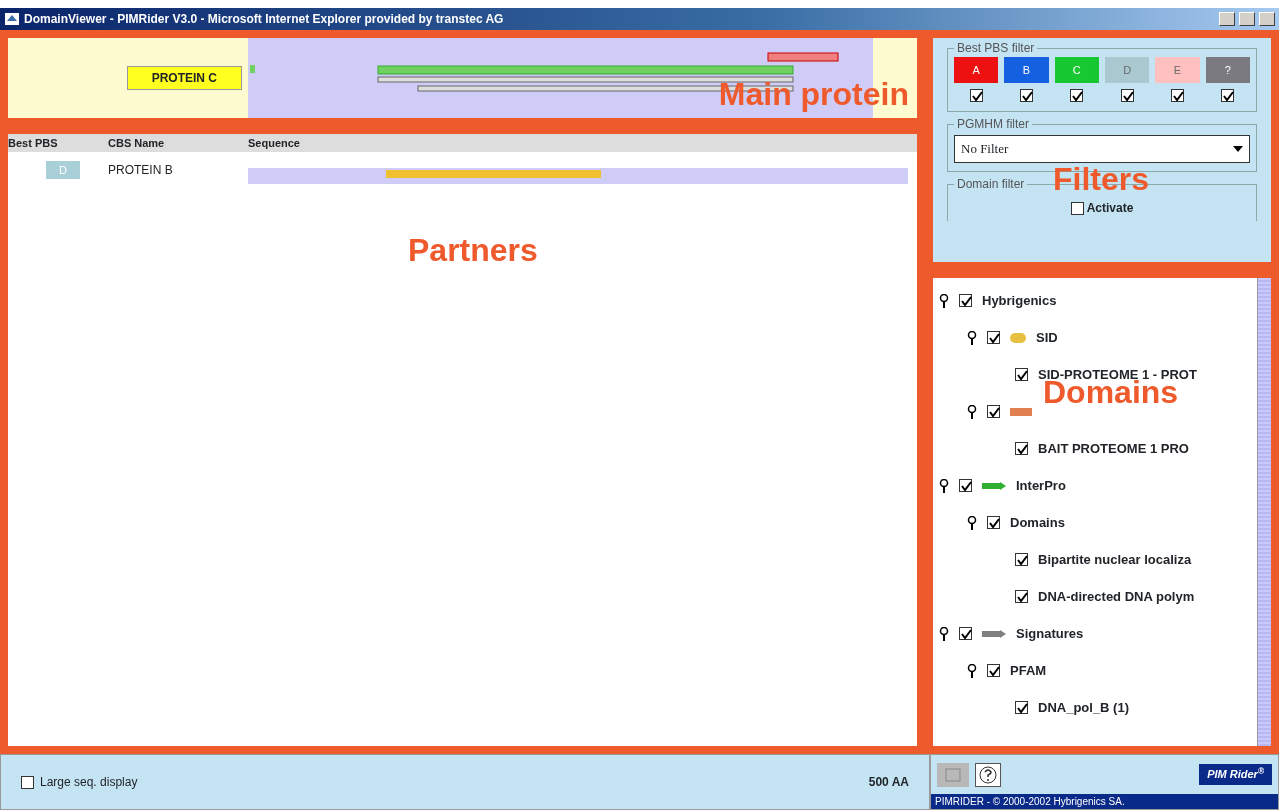 The height and width of the screenshot is (810, 1279). What do you see at coordinates (1227, 70) in the screenshot?
I see `grade-button: ?` at bounding box center [1227, 70].